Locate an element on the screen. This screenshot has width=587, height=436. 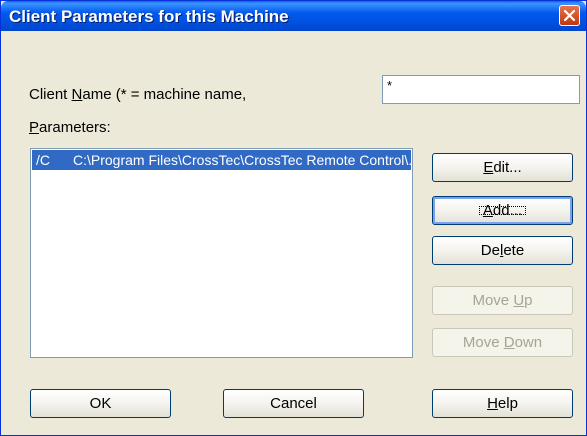
close-button is located at coordinates (569, 15).